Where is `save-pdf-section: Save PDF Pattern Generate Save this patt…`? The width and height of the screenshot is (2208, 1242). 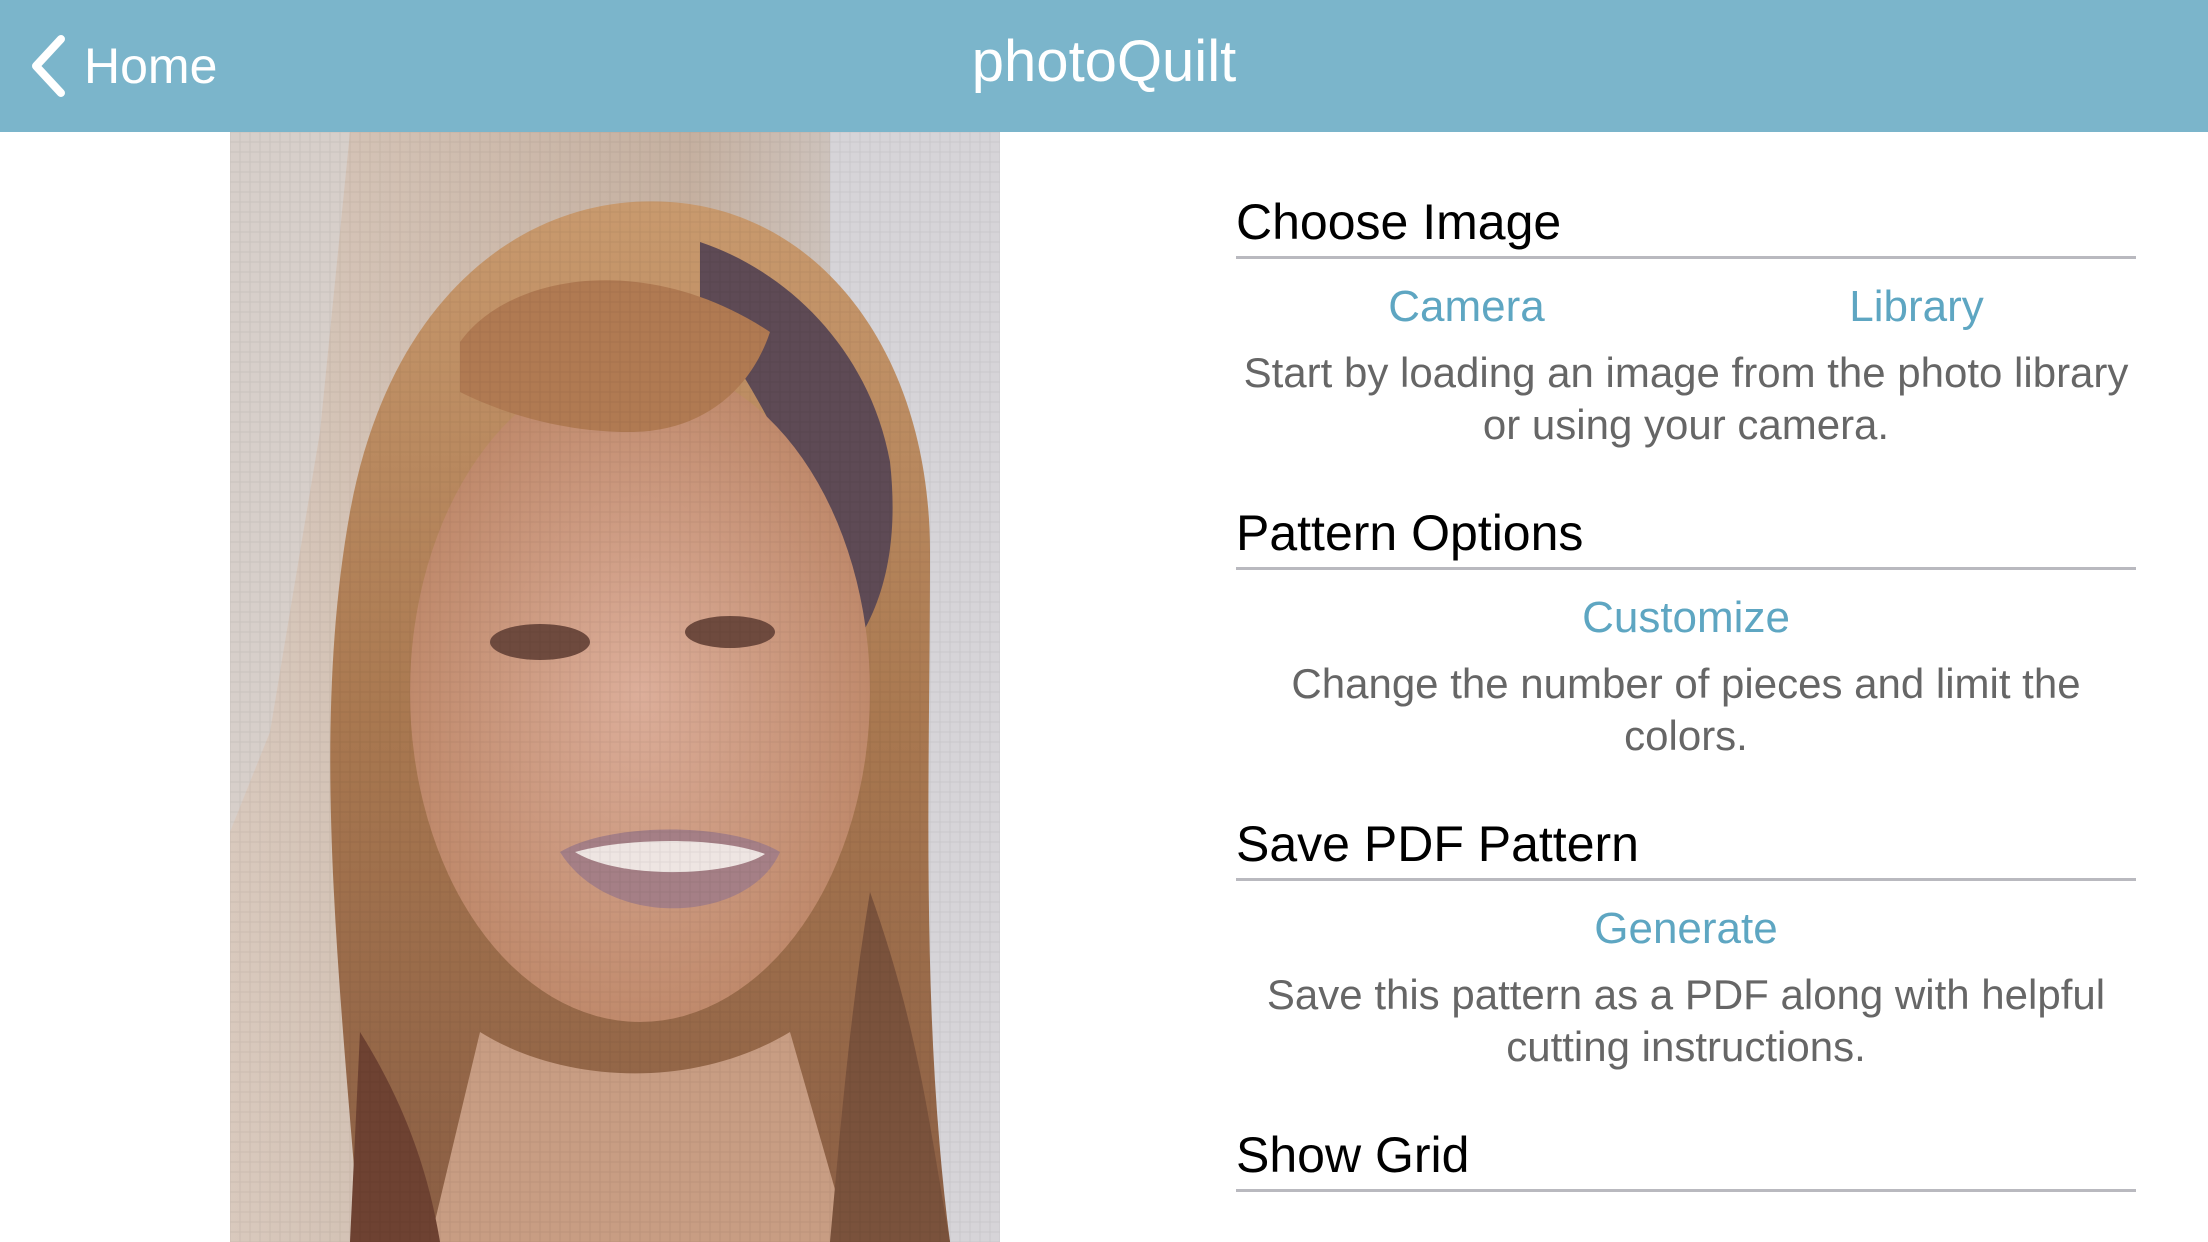 save-pdf-section: Save PDF Pattern Generate Save this patt… is located at coordinates (1686, 943).